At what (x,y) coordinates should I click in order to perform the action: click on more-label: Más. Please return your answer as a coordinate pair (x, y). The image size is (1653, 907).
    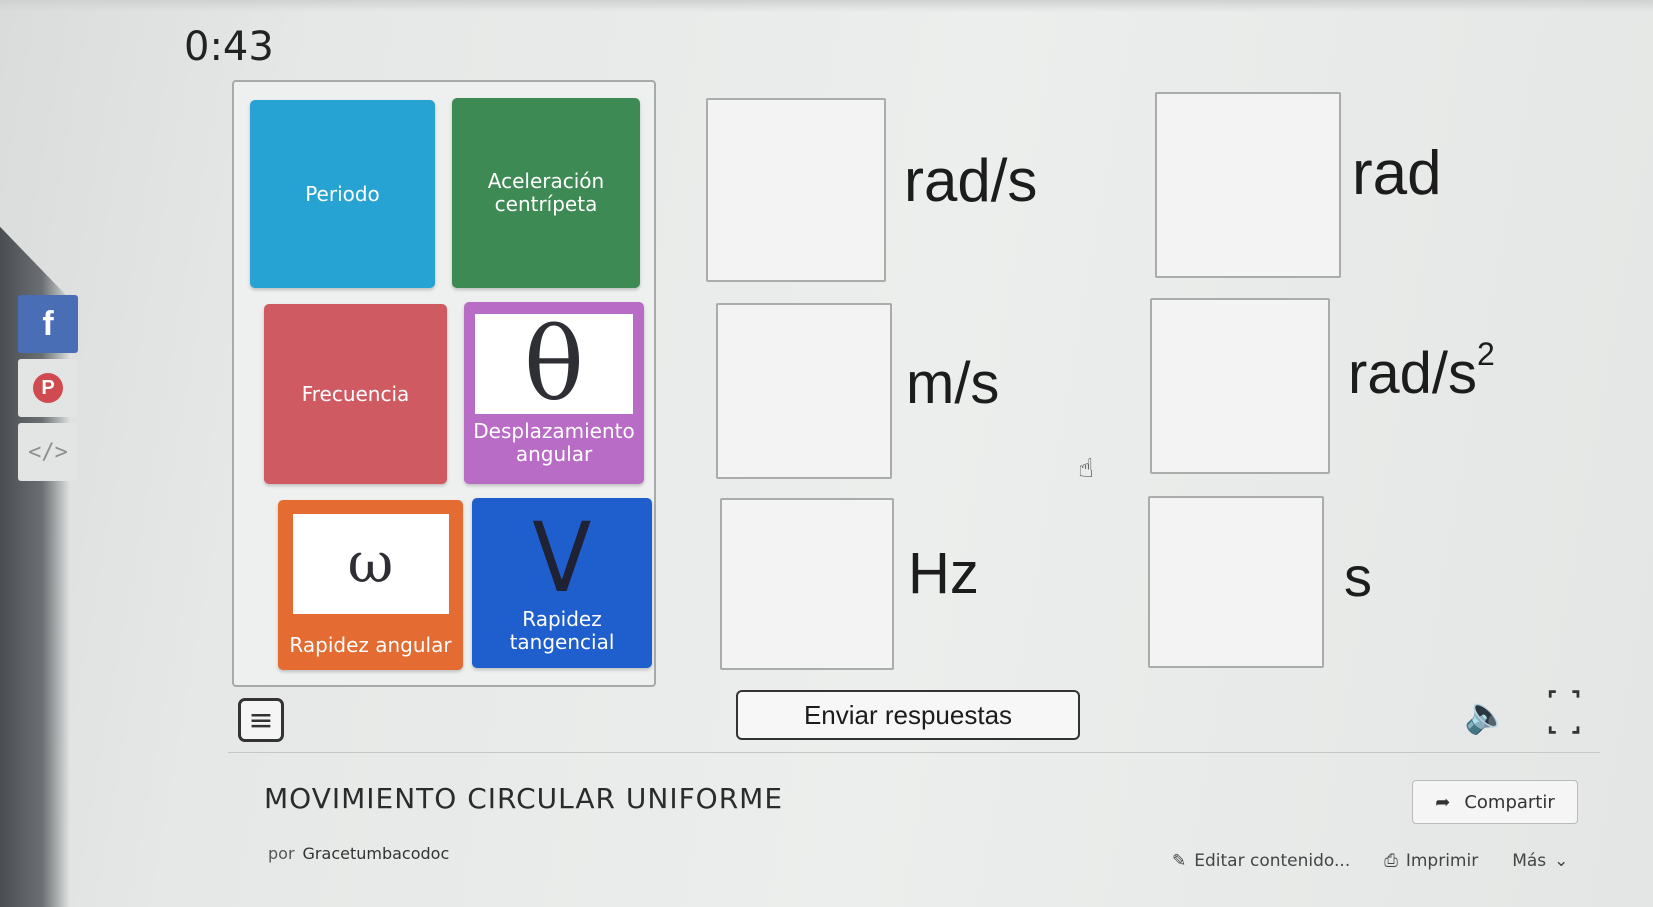
    Looking at the image, I should click on (1529, 861).